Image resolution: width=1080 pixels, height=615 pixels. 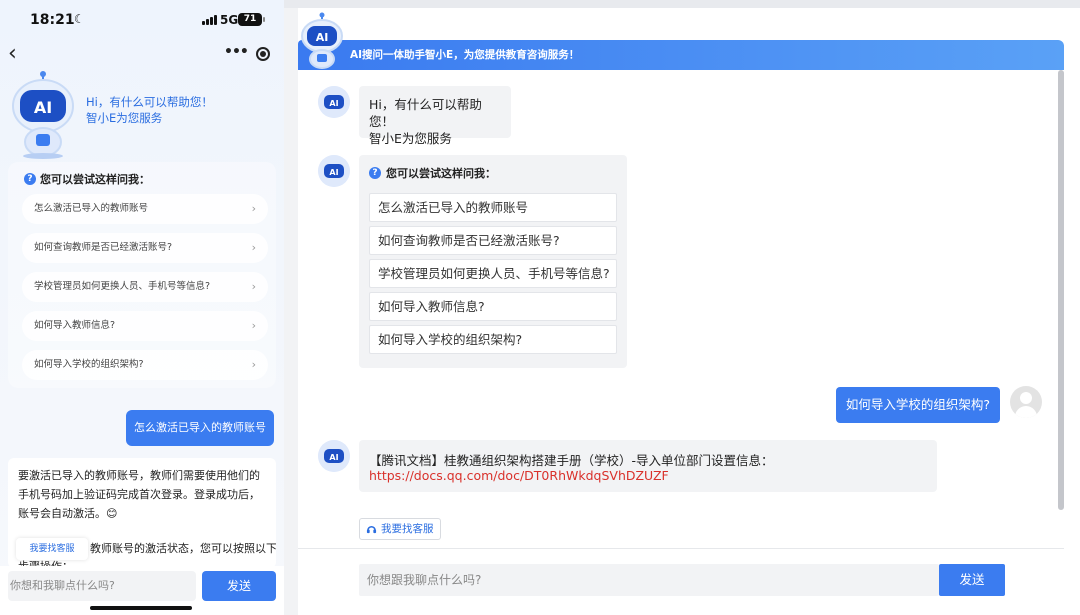 I want to click on desktop-top-strip, so click(x=682, y=4).